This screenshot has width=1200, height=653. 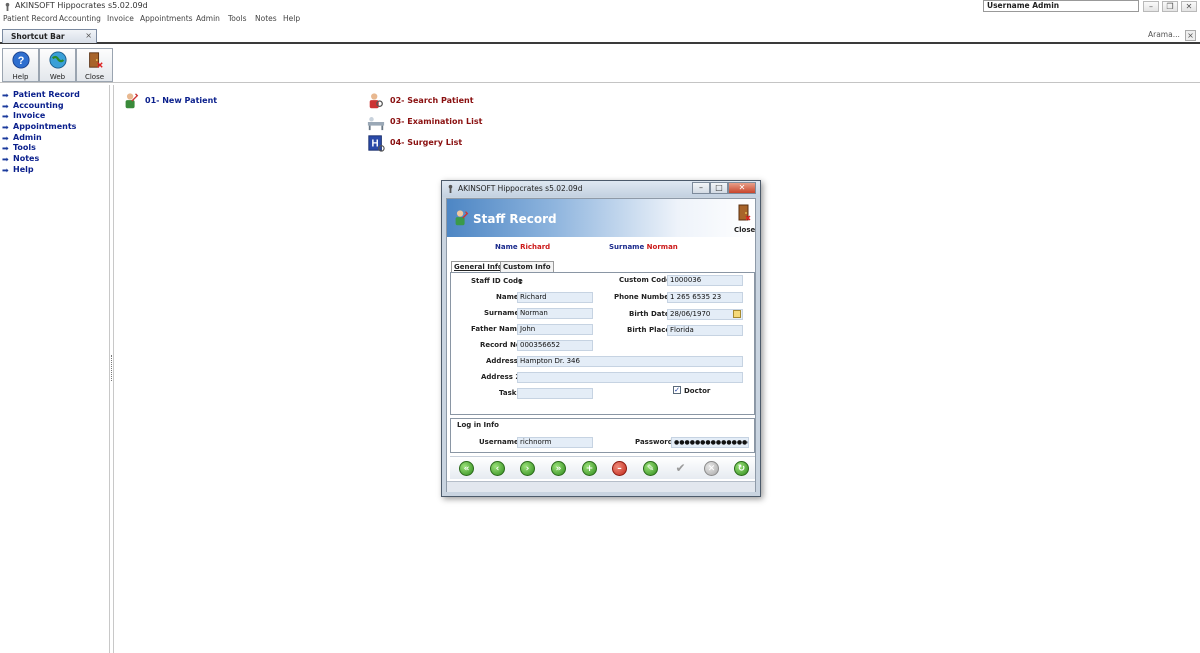 I want to click on search-patient-icon, so click(x=376, y=101).